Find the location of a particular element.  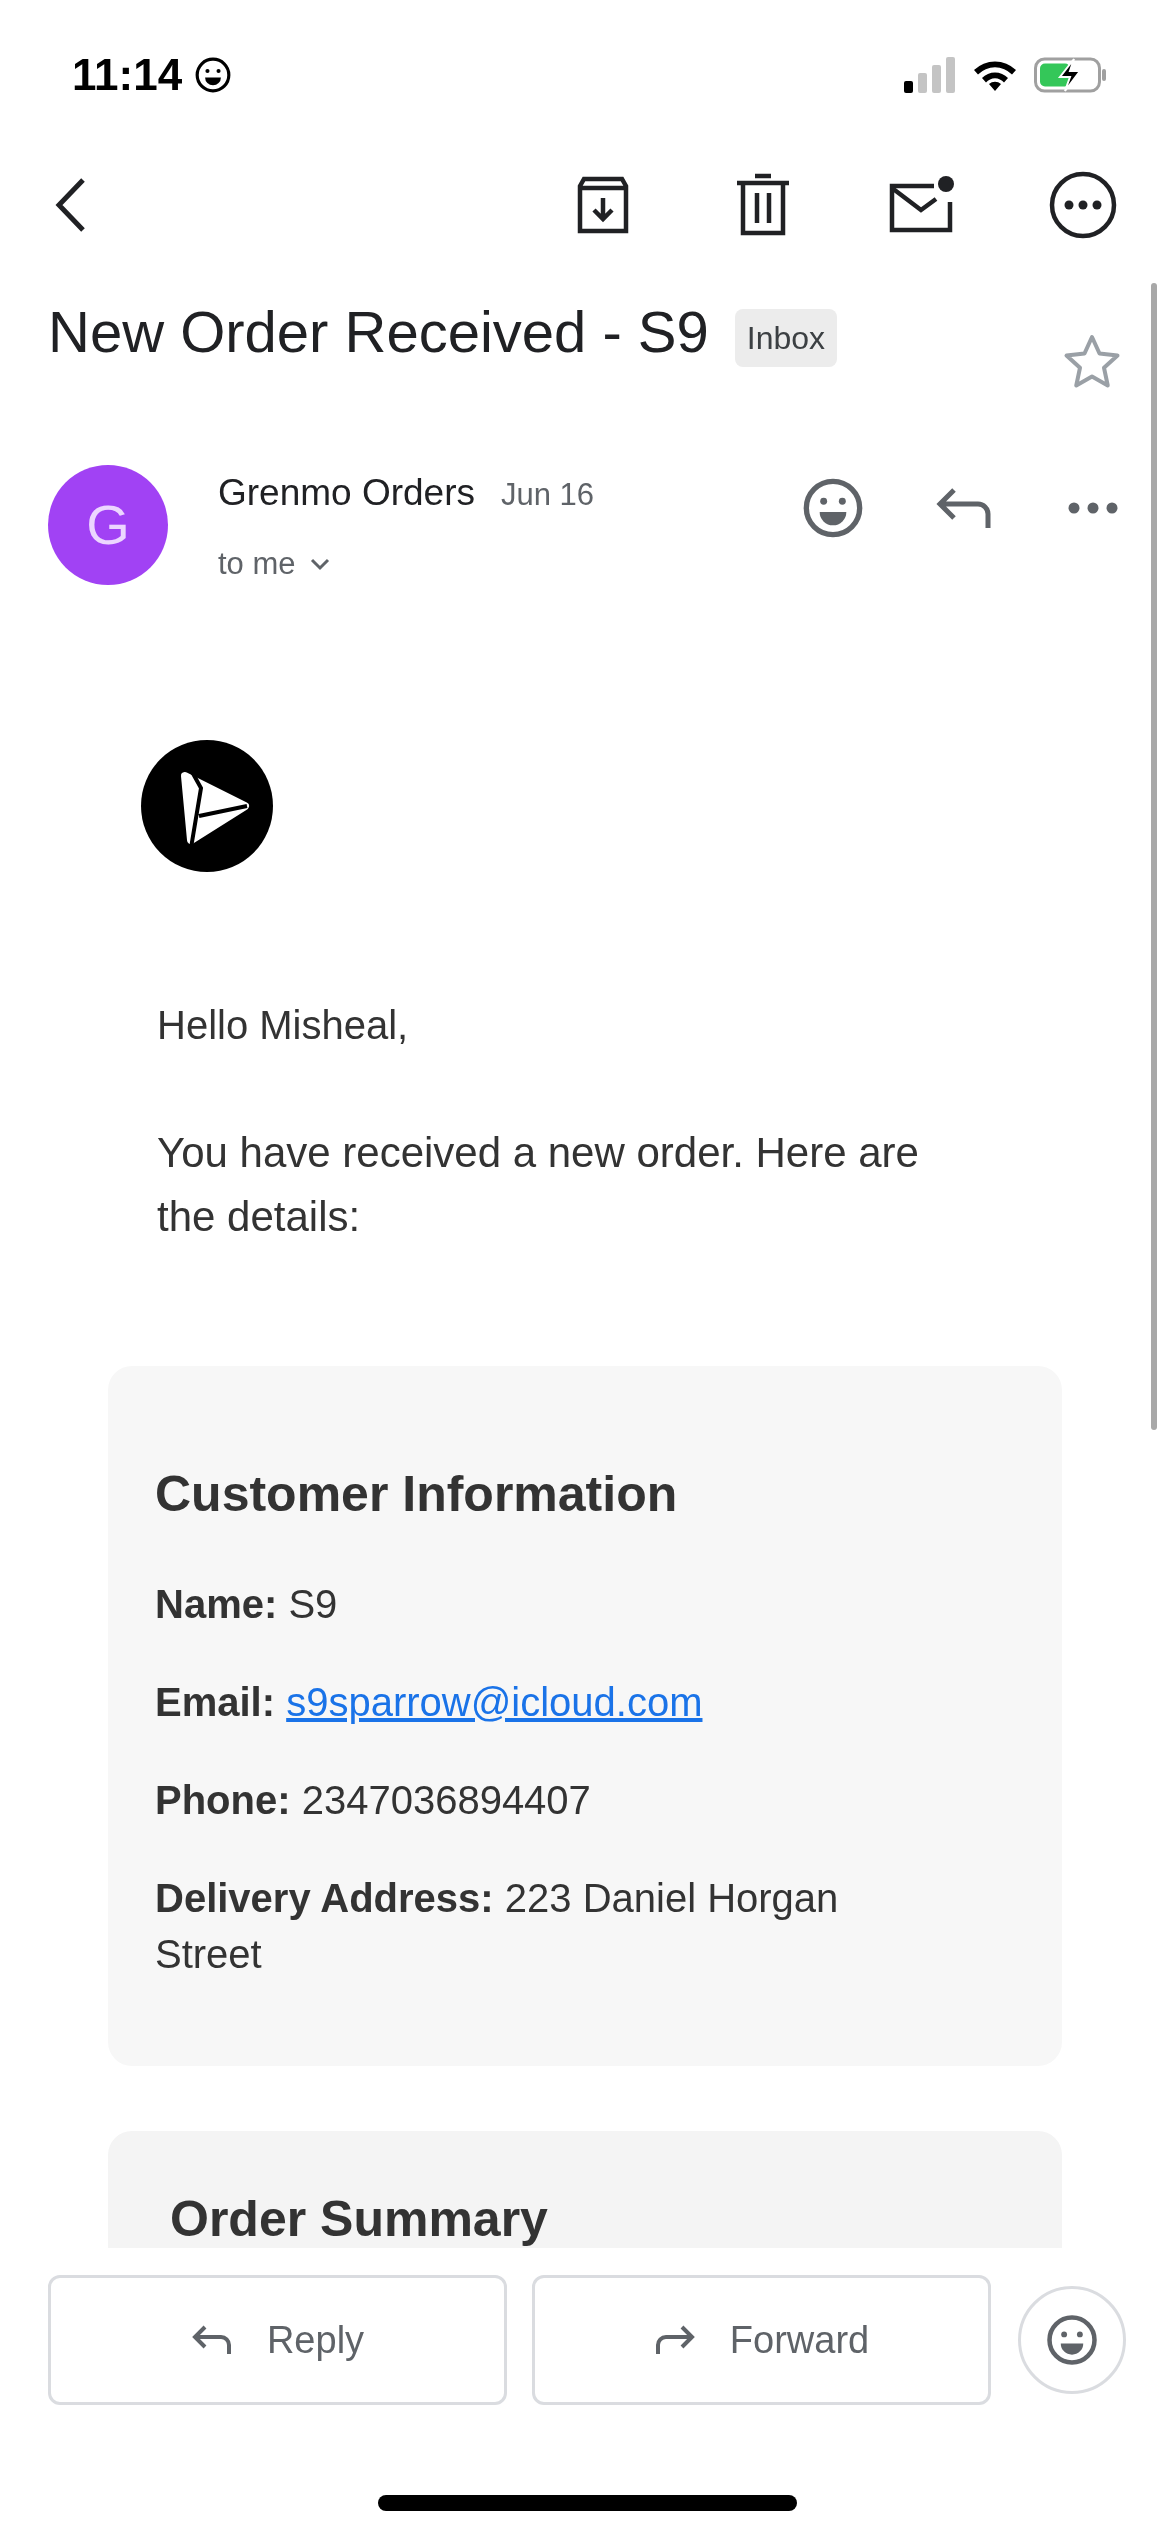

email-subject: New Order Received - S9 is located at coordinates (378, 332).